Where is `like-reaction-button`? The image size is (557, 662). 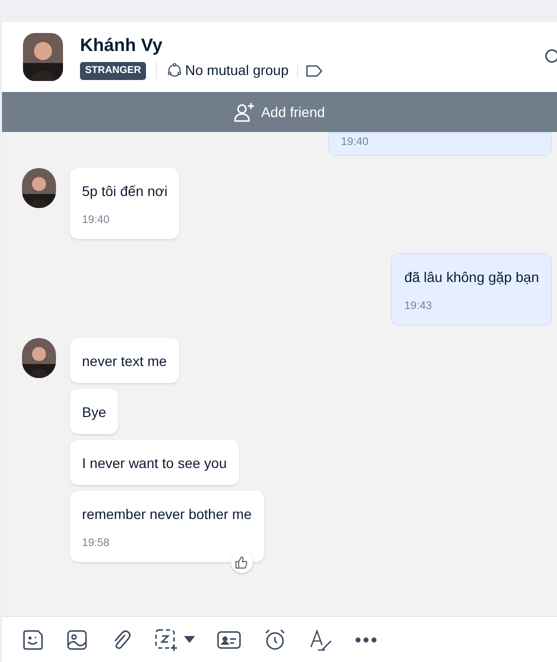
like-reaction-button is located at coordinates (241, 562).